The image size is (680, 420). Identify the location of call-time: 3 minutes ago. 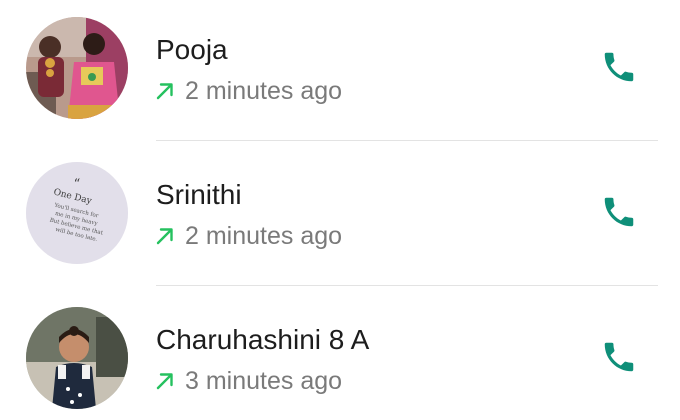
(264, 381).